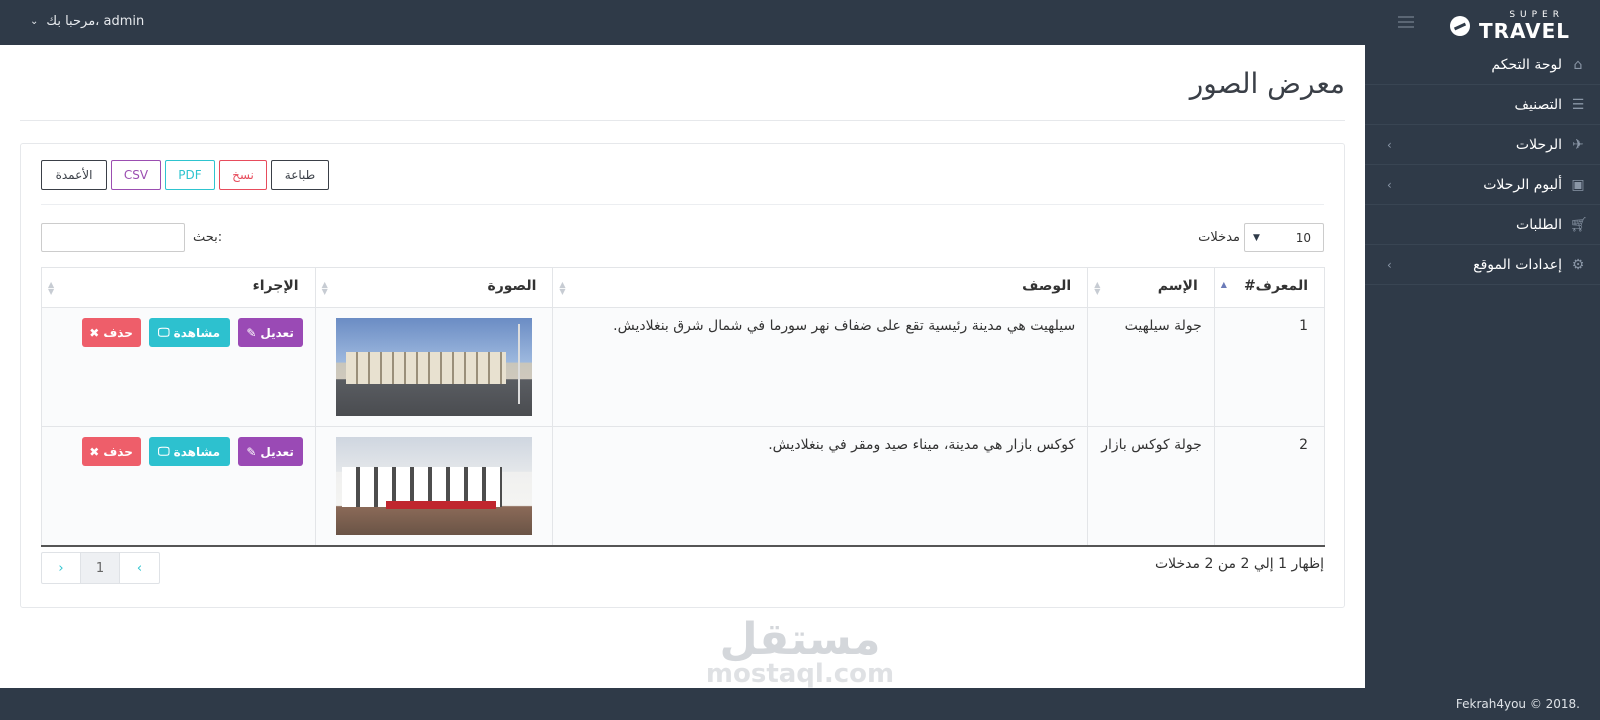  I want to click on header-label: الإجراء, so click(275, 286).